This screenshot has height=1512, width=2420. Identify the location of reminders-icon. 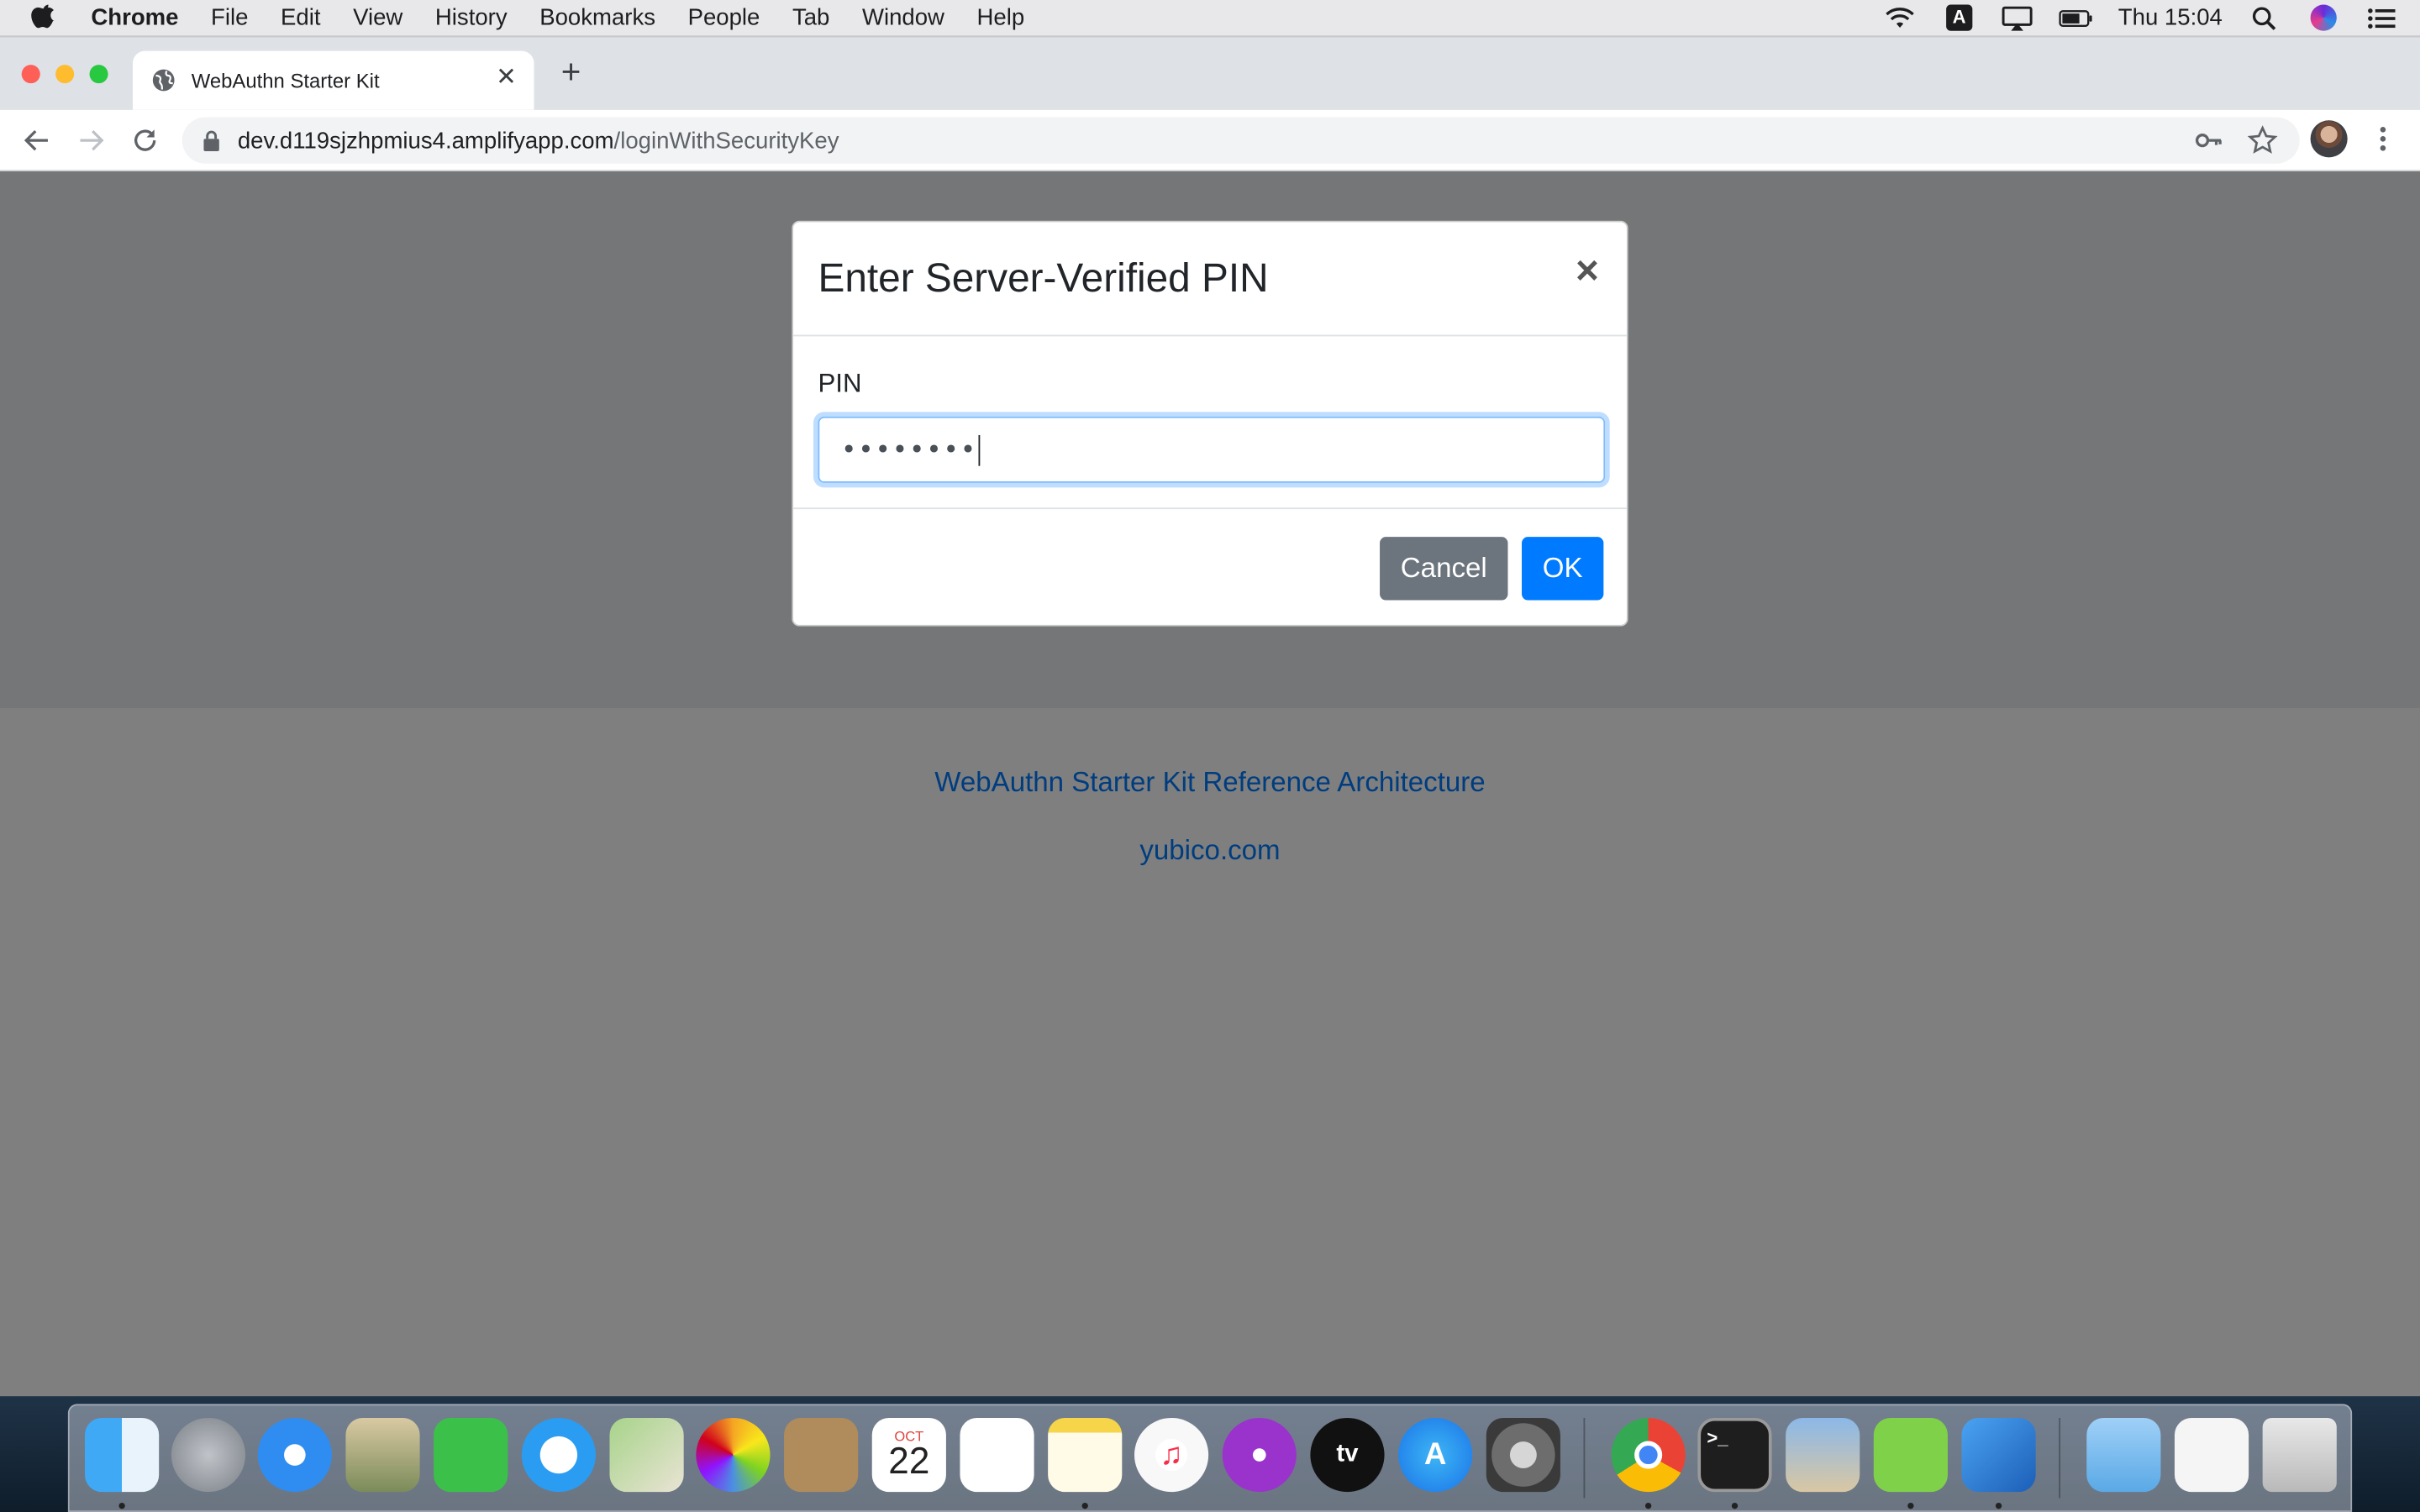
(997, 1455).